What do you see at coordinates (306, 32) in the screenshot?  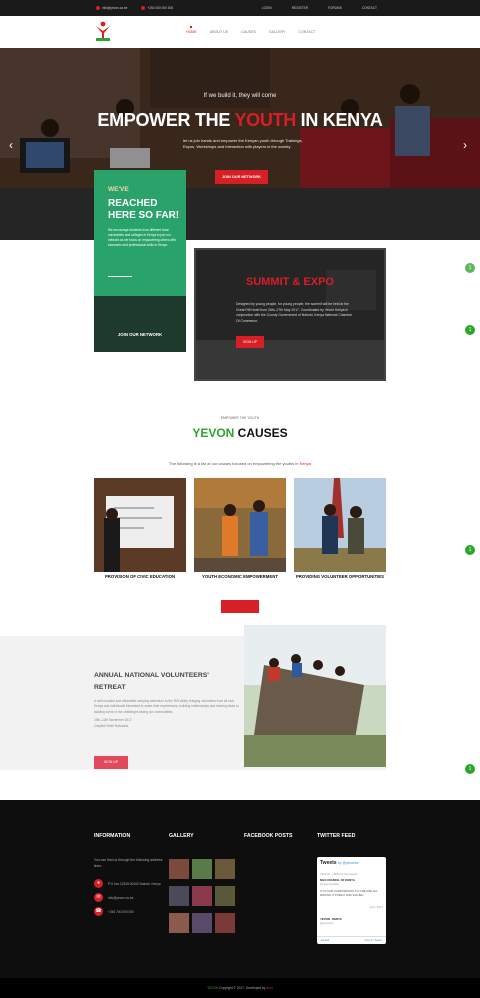 I see `nav-contact: CONTACT` at bounding box center [306, 32].